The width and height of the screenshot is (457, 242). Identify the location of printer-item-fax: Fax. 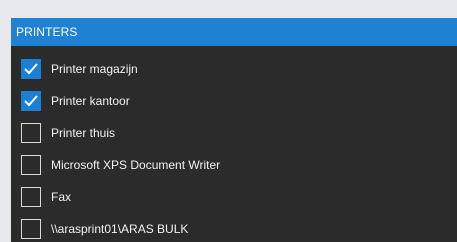
(234, 197).